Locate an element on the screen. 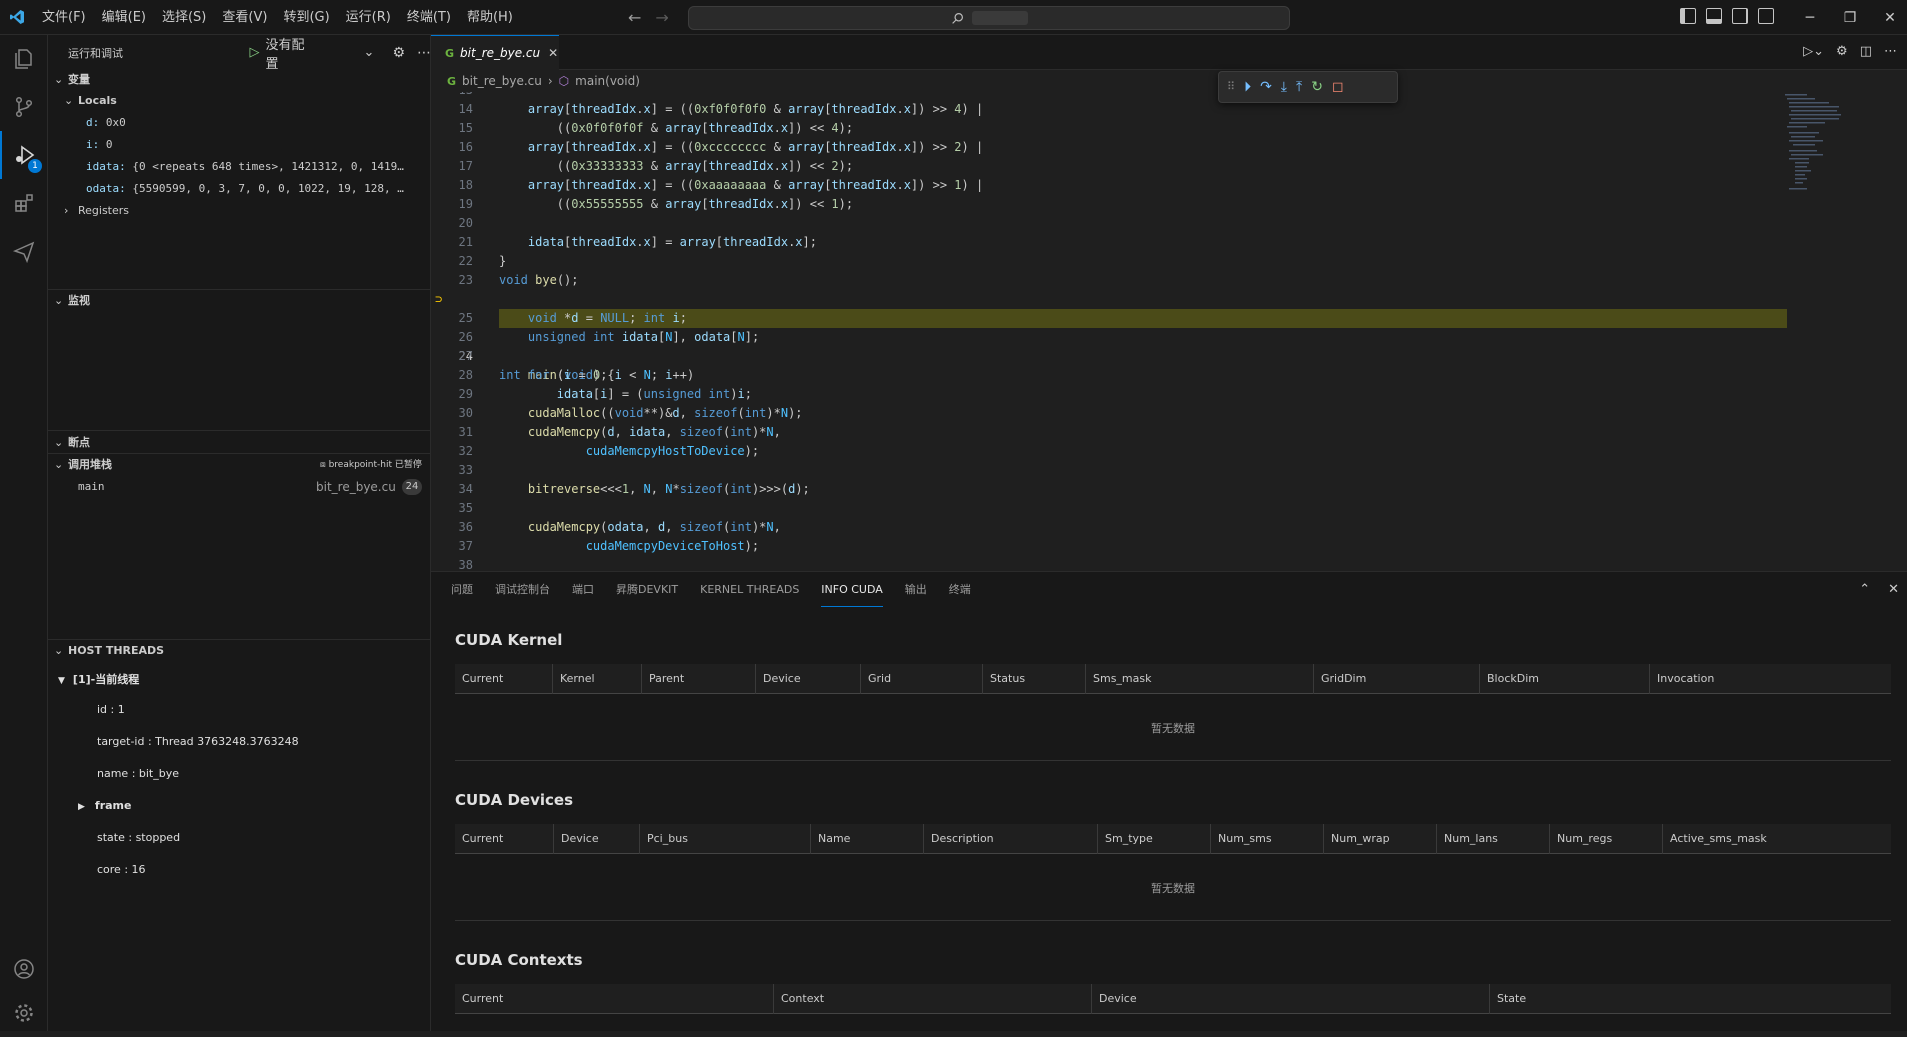  registers-label: Registers is located at coordinates (104, 210).